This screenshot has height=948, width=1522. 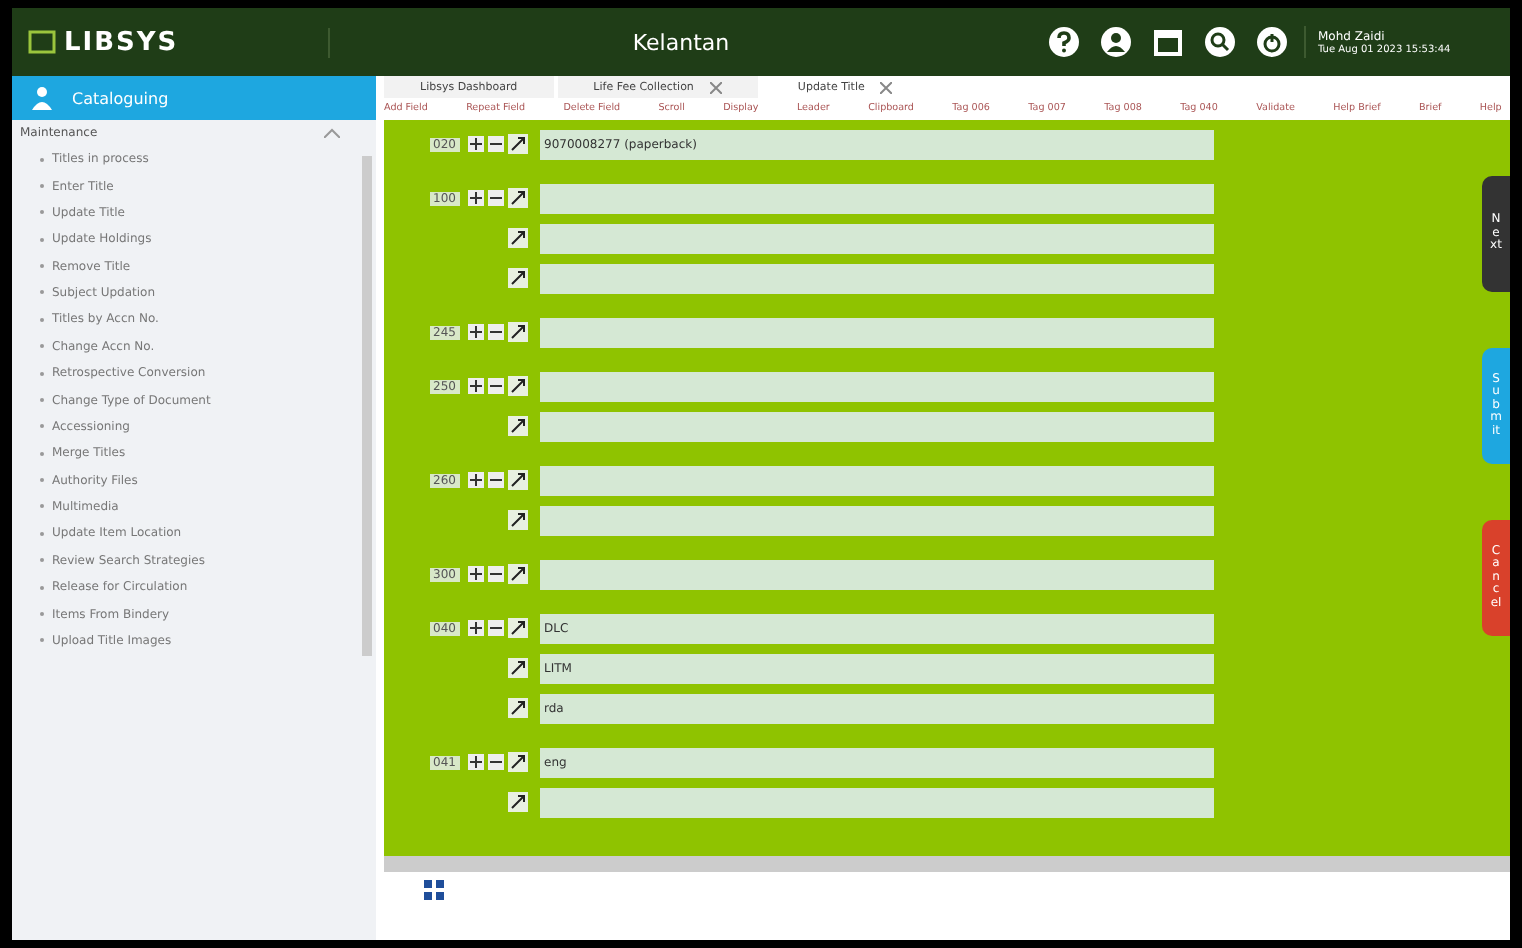 What do you see at coordinates (1116, 42) in the screenshot?
I see `user-icon` at bounding box center [1116, 42].